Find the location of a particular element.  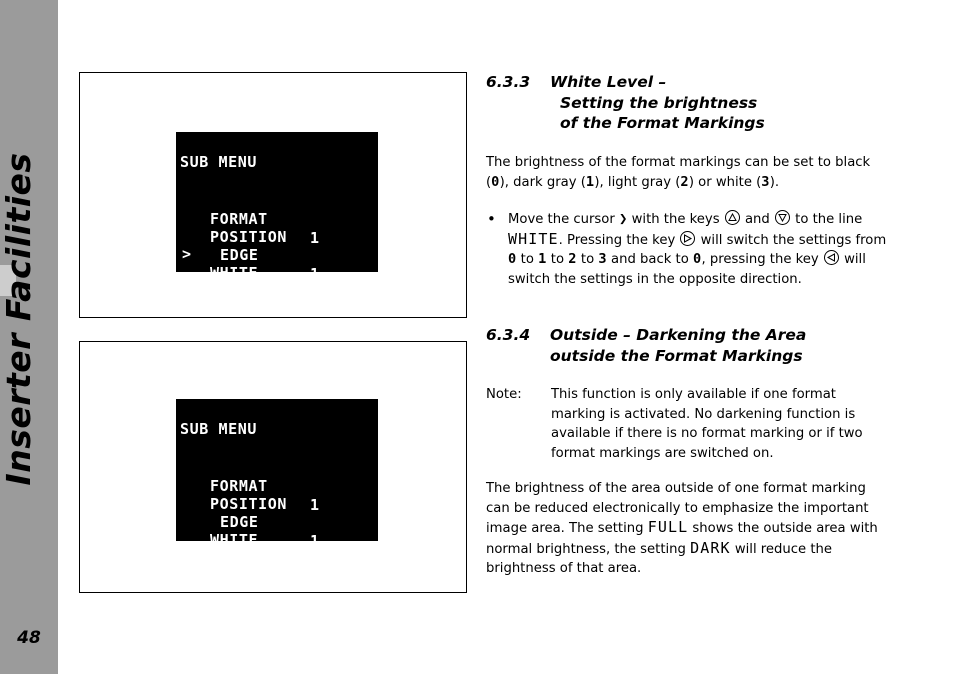

step-value-2: 2 is located at coordinates (572, 259).